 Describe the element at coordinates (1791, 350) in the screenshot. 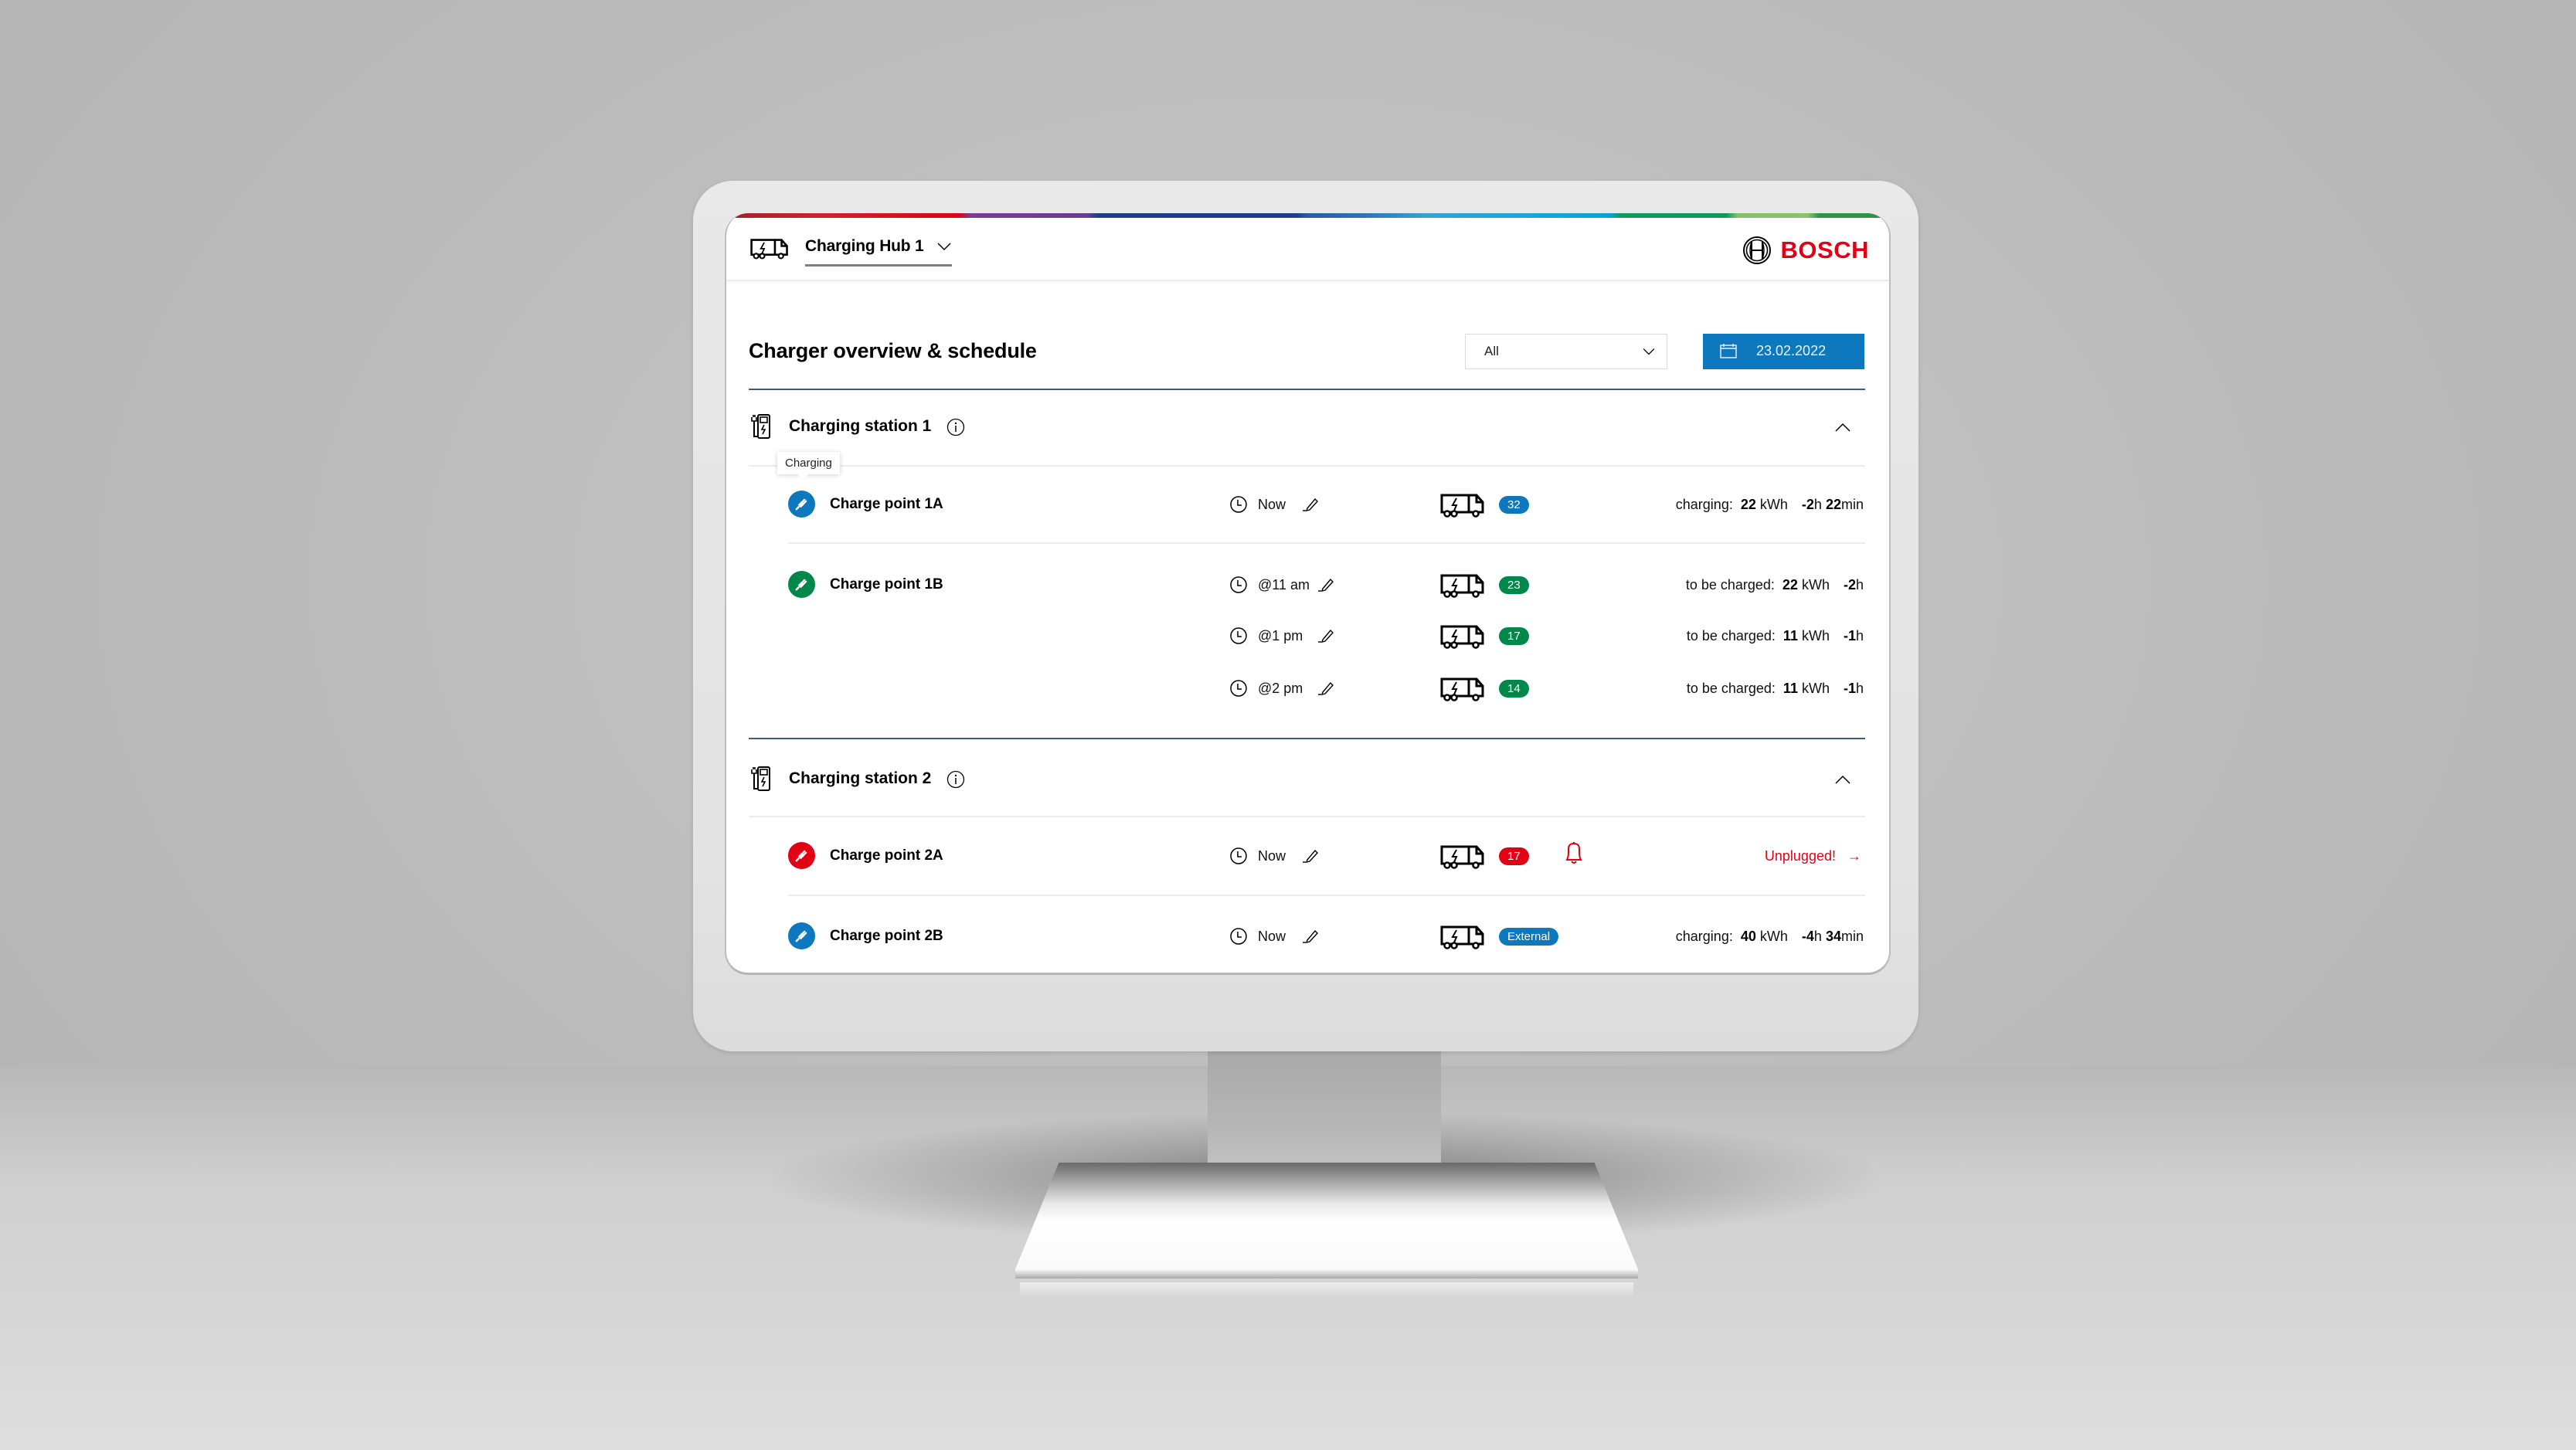

I see `date-label: 23.02.2022` at that location.